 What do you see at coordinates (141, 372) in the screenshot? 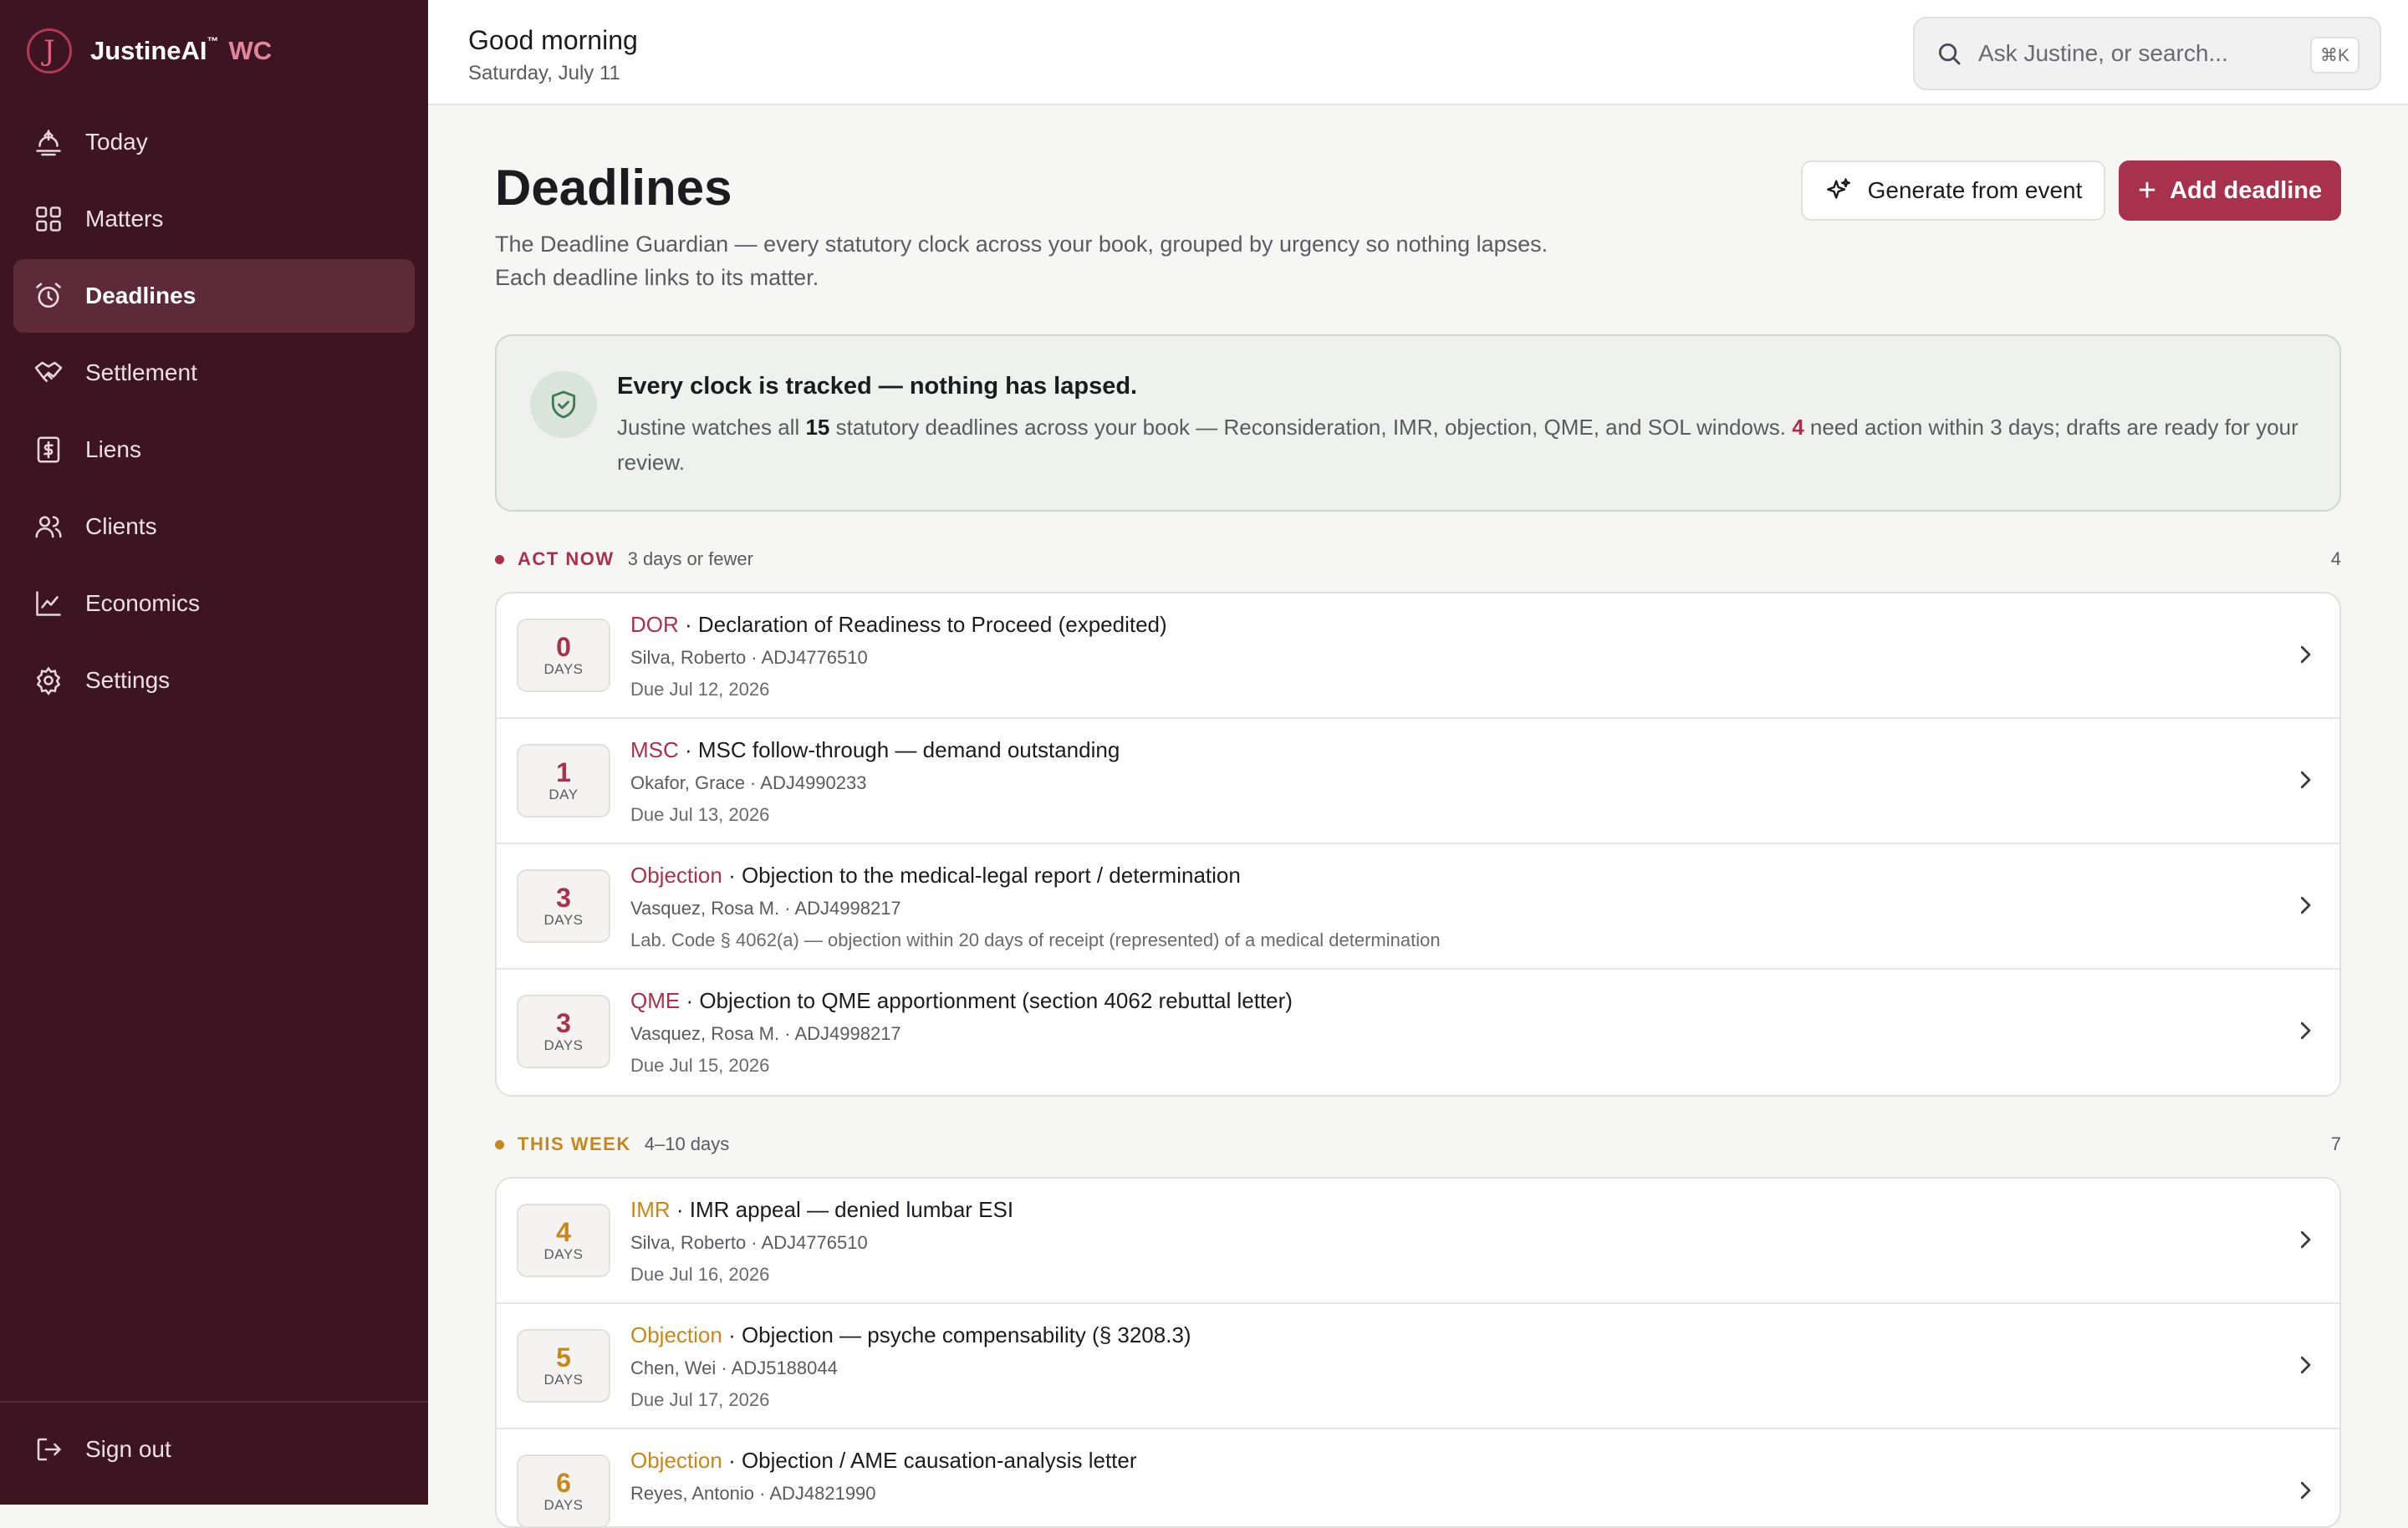
I see `sidebar-item-label: Settlement` at bounding box center [141, 372].